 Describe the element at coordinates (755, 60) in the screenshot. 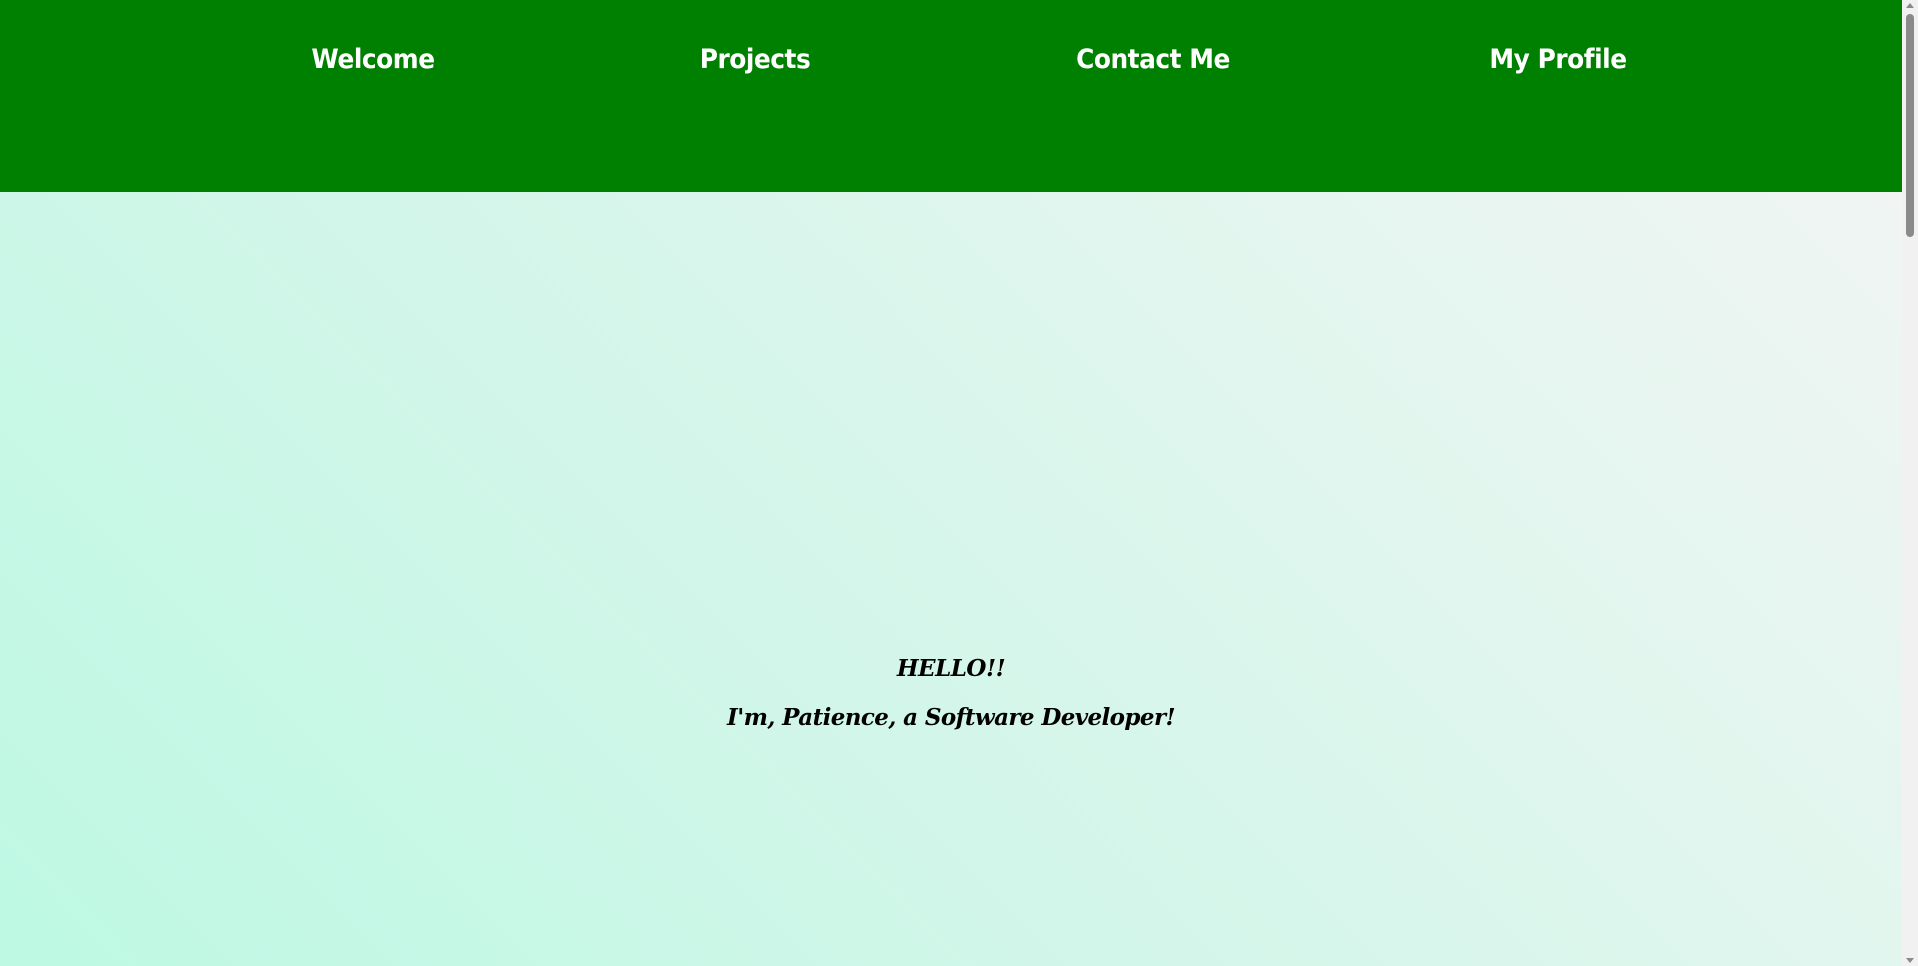

I see `nav-link-projects: Projects` at that location.